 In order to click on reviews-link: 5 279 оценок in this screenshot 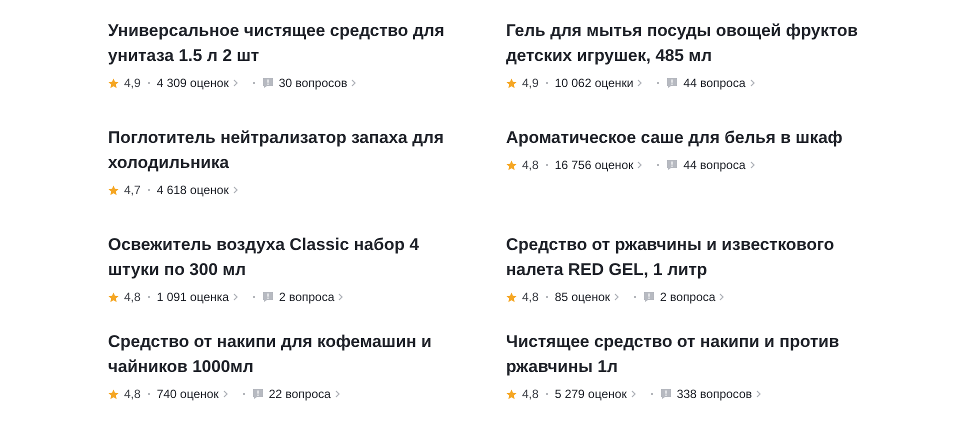, I will do `click(595, 394)`.